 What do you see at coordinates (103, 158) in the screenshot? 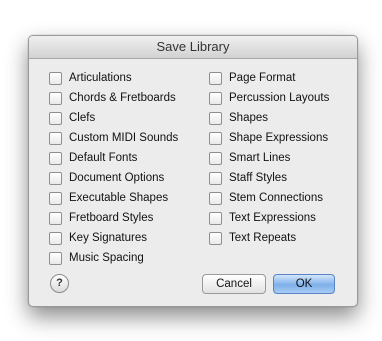
I see `option-label: Default Fonts` at bounding box center [103, 158].